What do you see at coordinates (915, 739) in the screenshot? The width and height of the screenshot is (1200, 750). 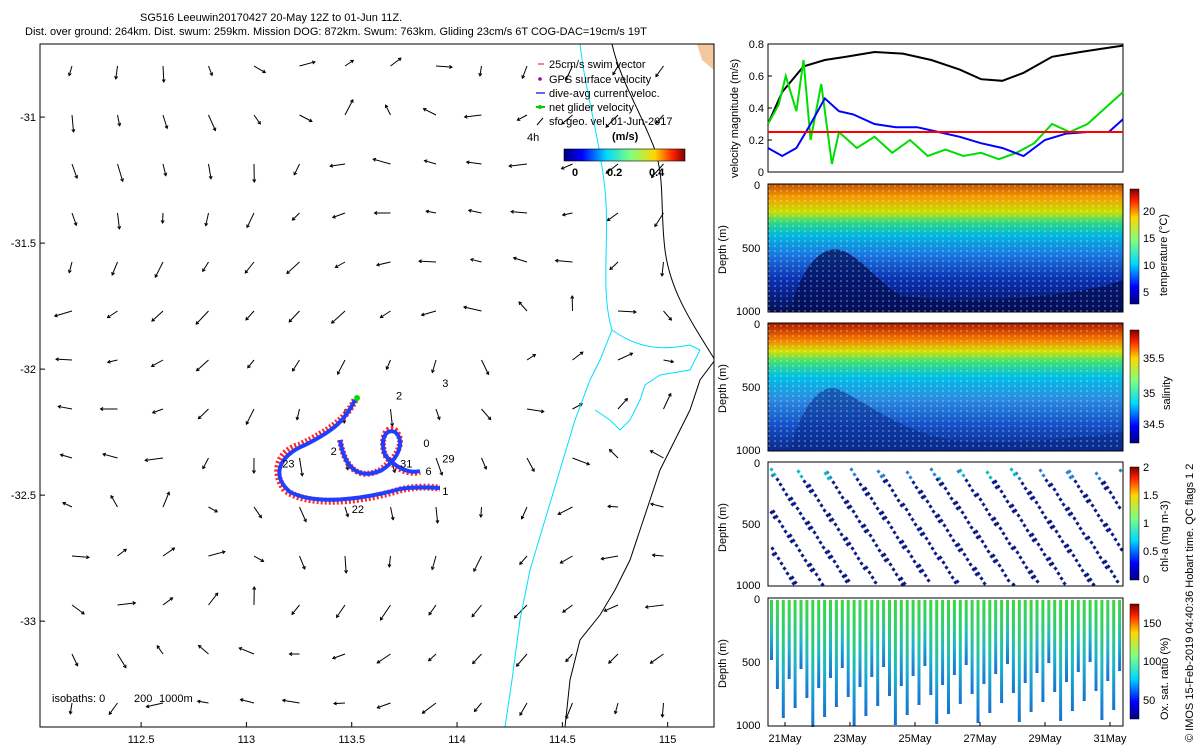 I see `time-tick-label: 25May` at bounding box center [915, 739].